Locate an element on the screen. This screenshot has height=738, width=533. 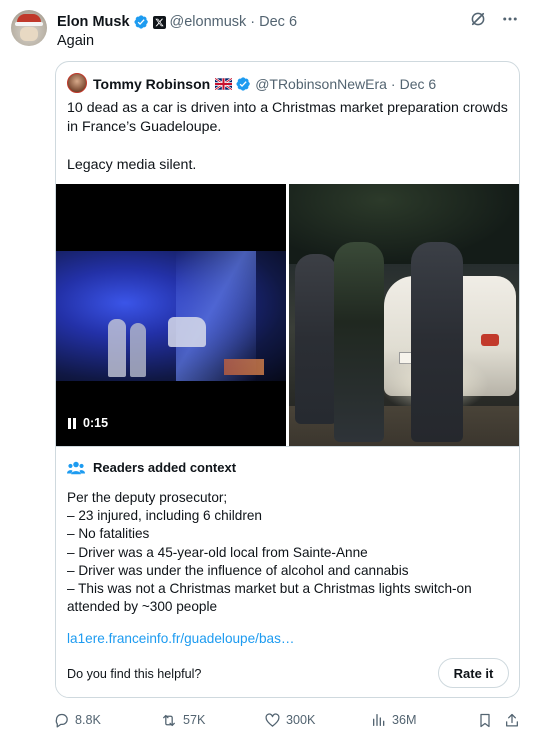
like-count: 300K is located at coordinates (301, 720).